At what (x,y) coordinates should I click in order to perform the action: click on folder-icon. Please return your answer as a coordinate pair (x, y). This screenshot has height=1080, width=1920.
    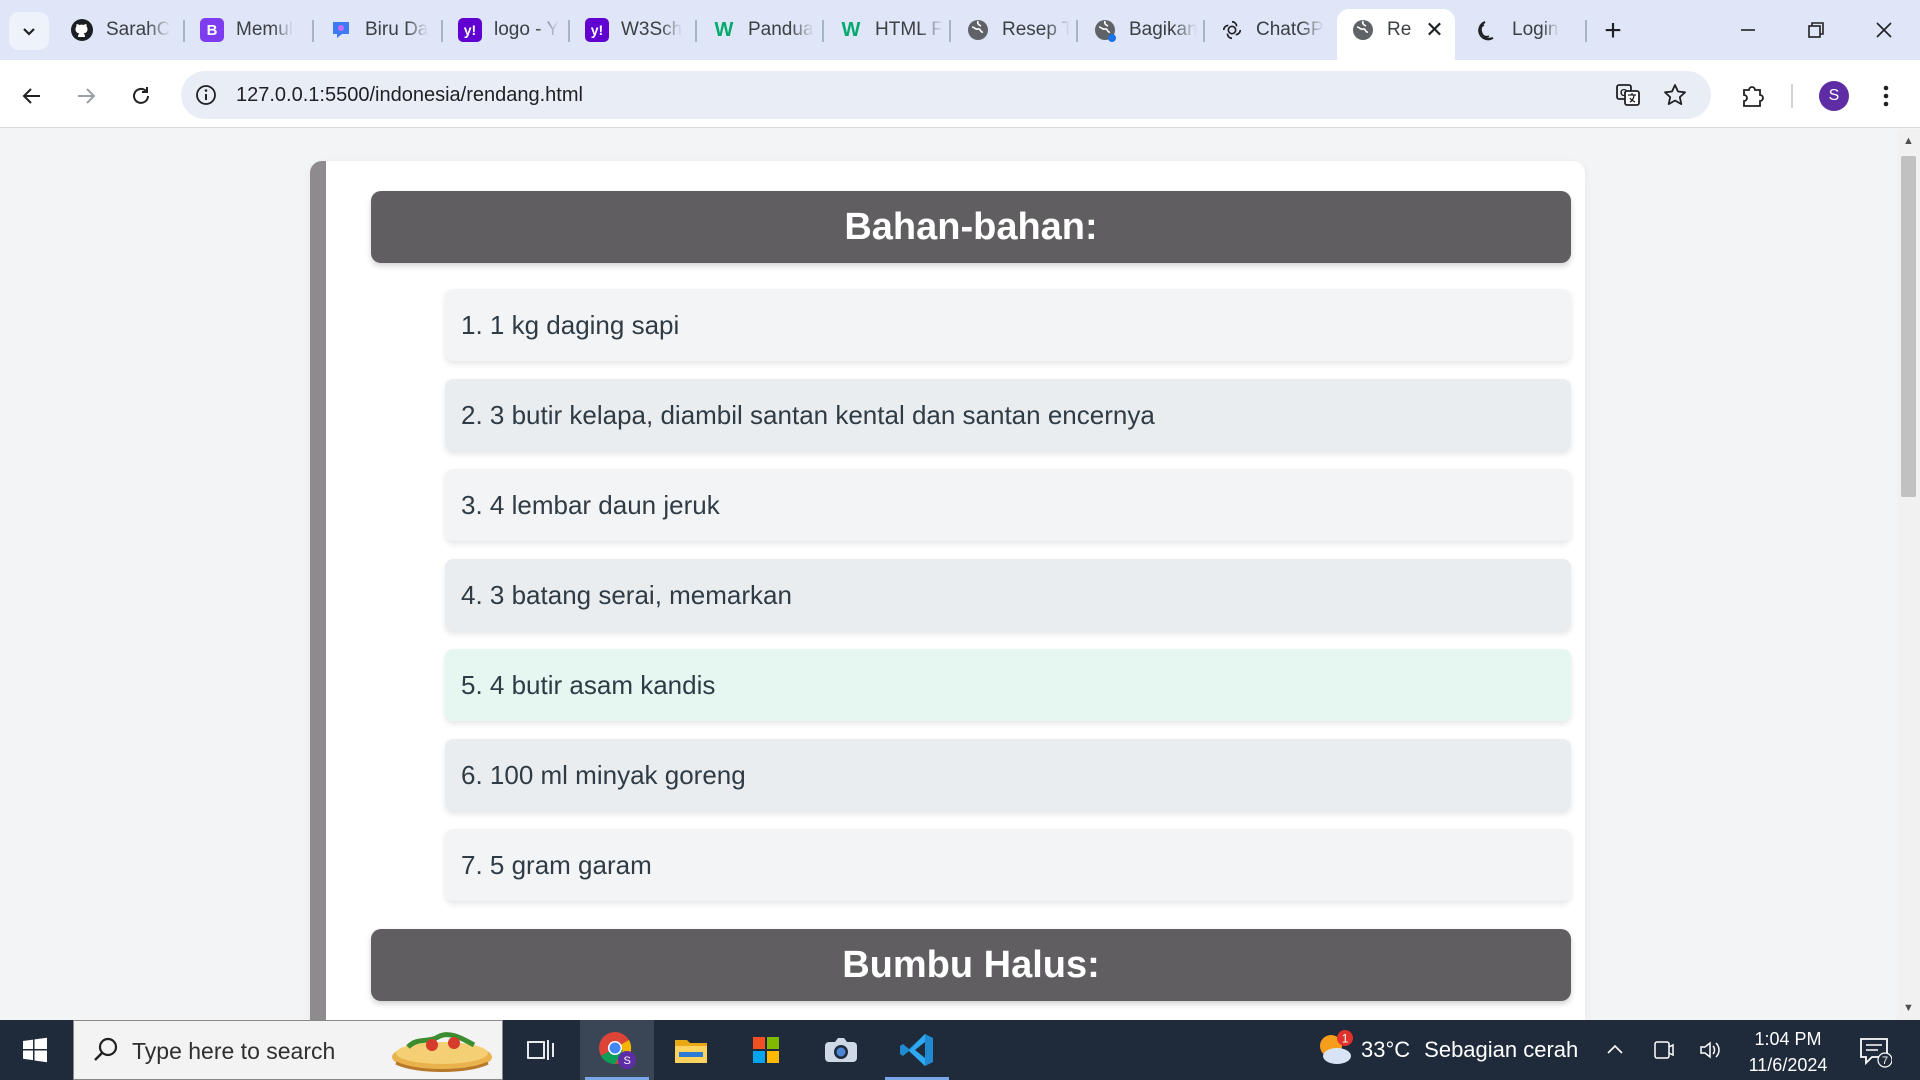
    Looking at the image, I should click on (691, 1051).